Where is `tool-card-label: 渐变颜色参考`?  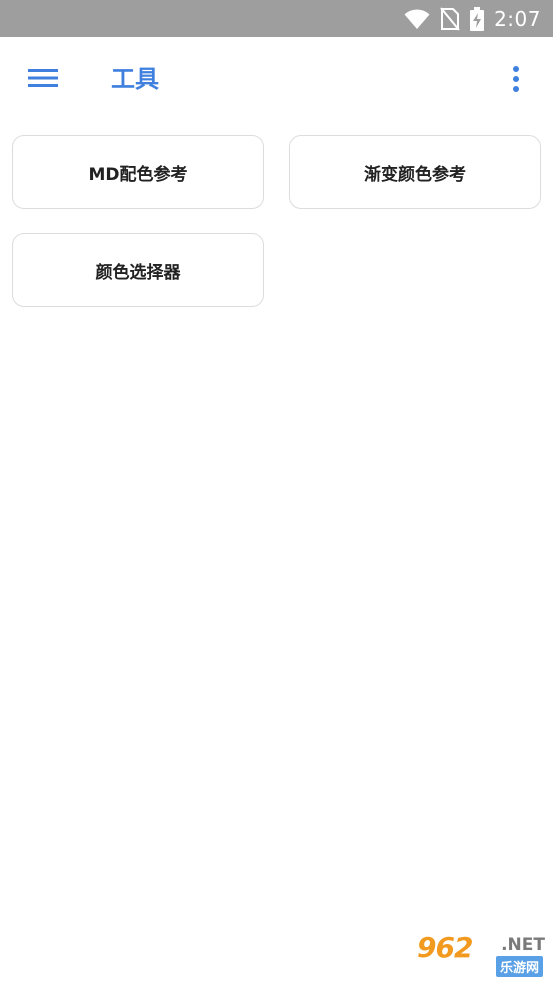 tool-card-label: 渐变颜色参考 is located at coordinates (415, 174).